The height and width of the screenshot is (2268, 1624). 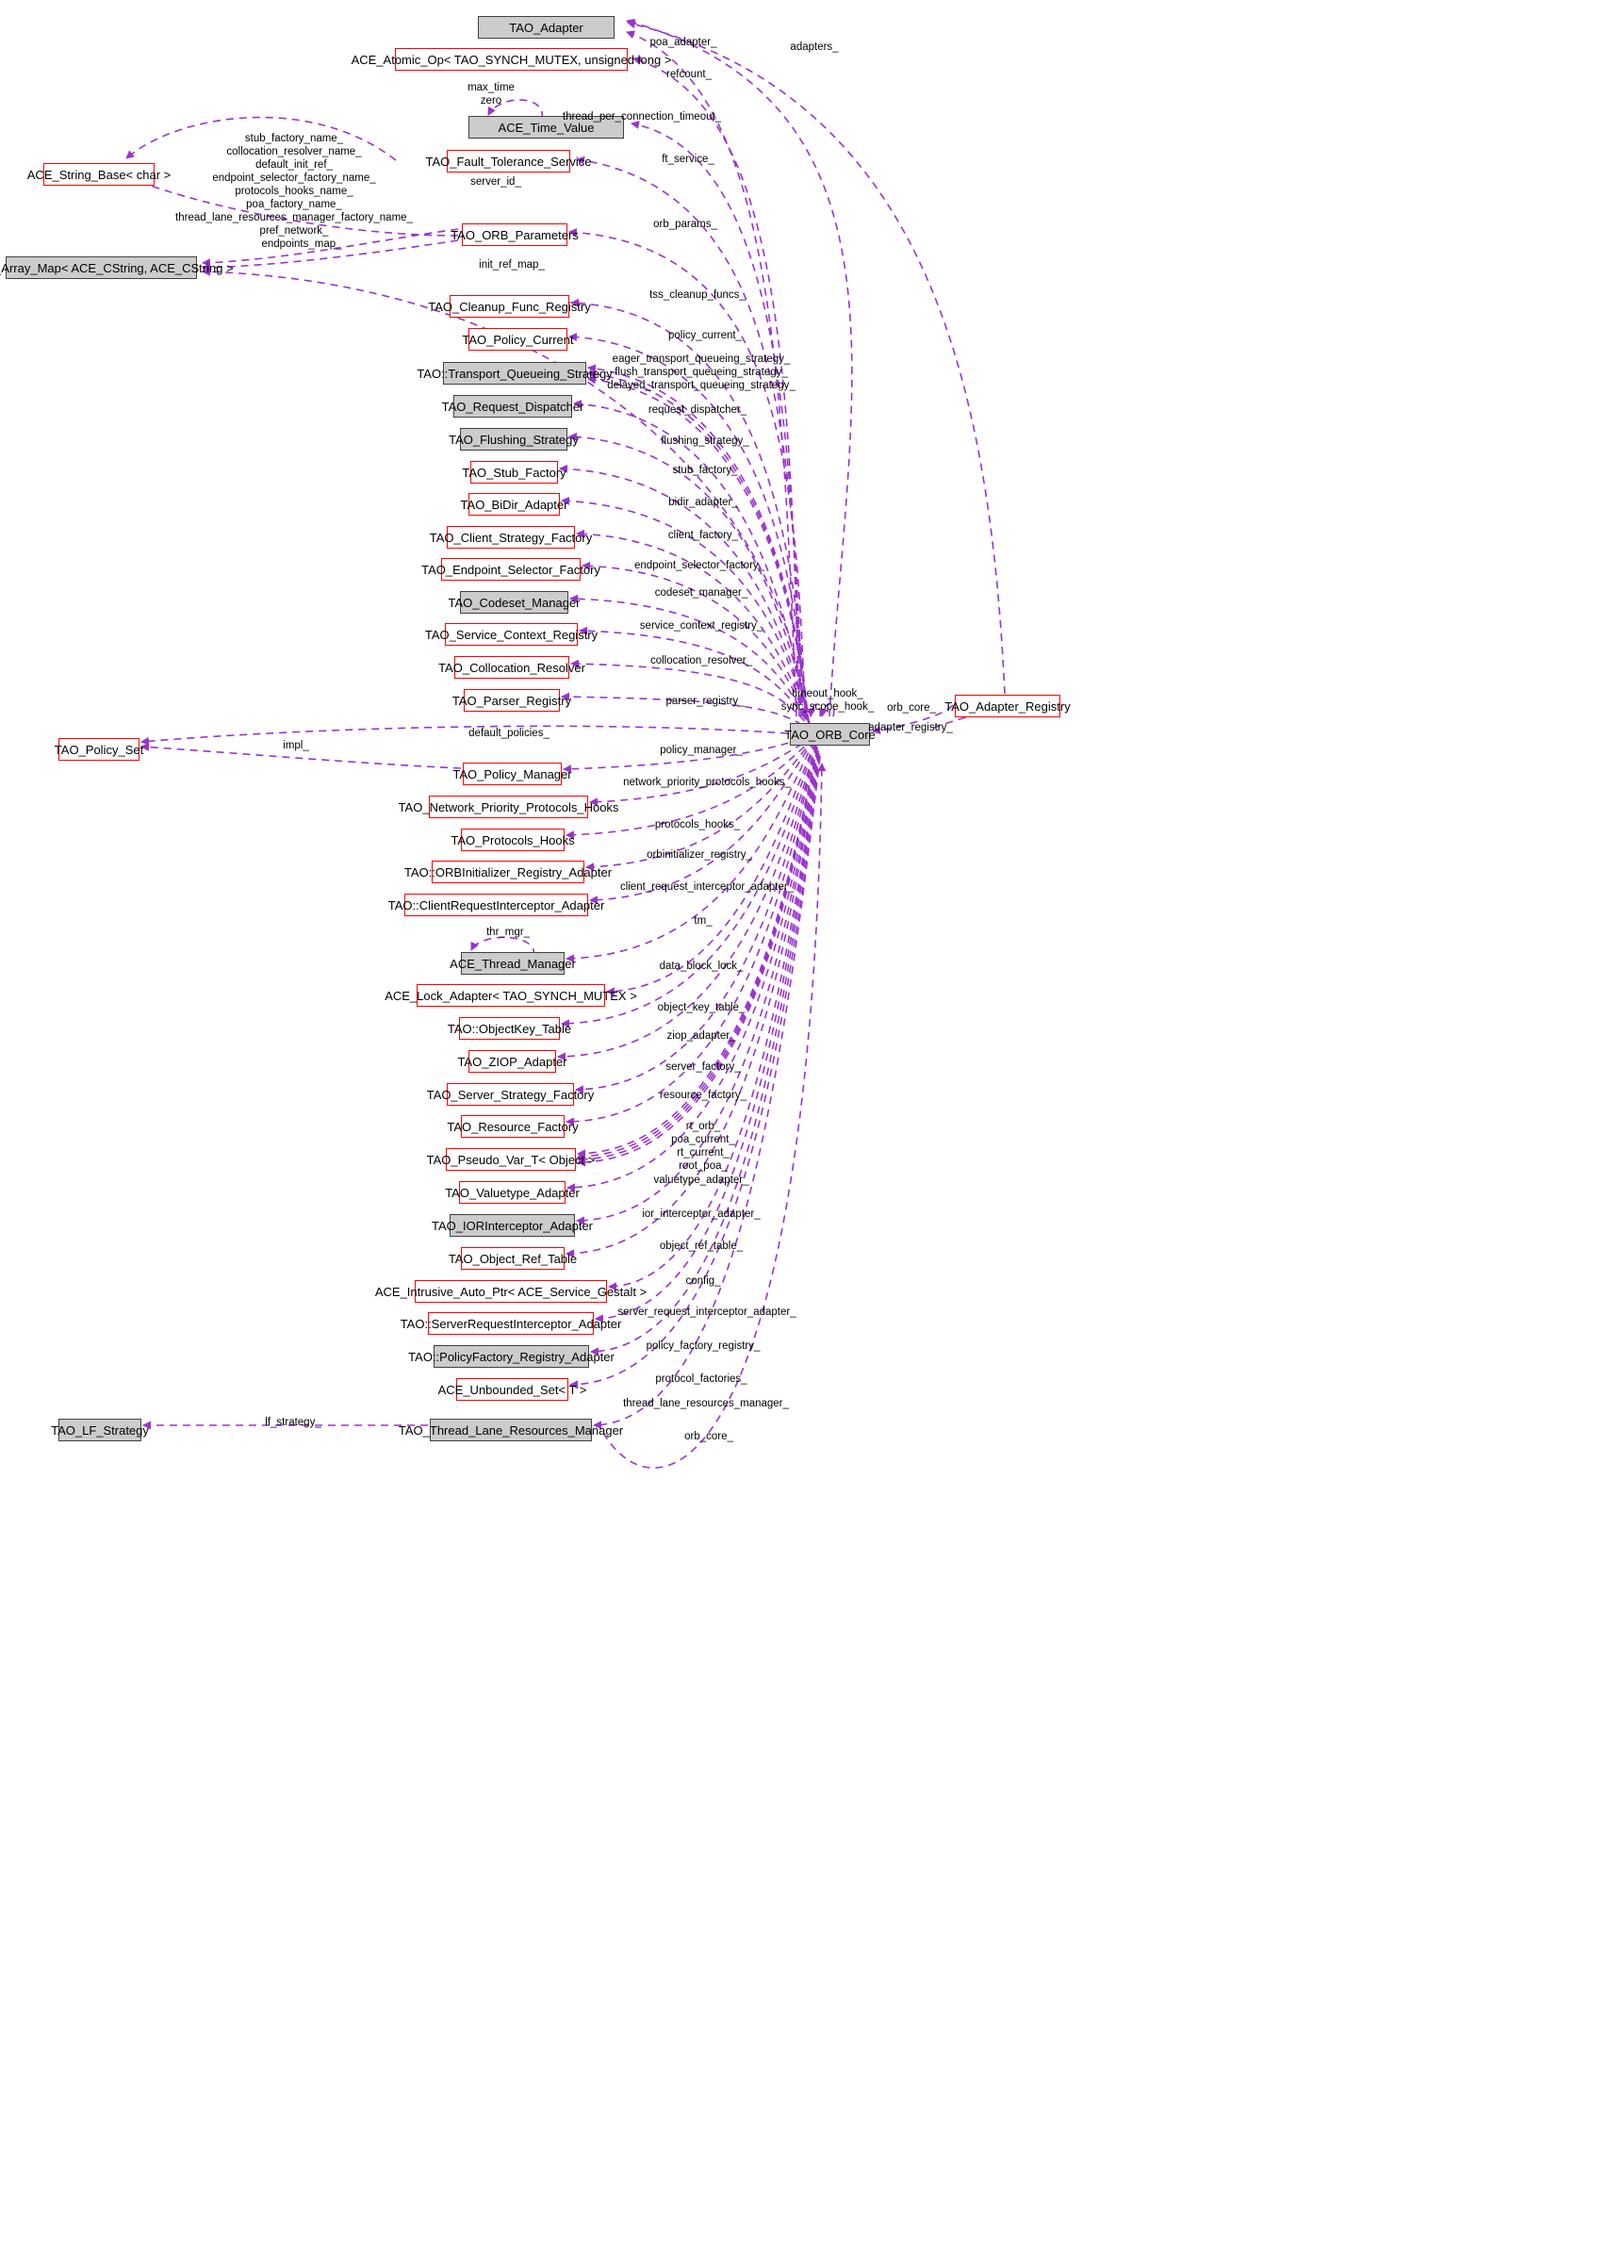 I want to click on edge-label-thr-mgr: thr_mgr_, so click(x=508, y=933).